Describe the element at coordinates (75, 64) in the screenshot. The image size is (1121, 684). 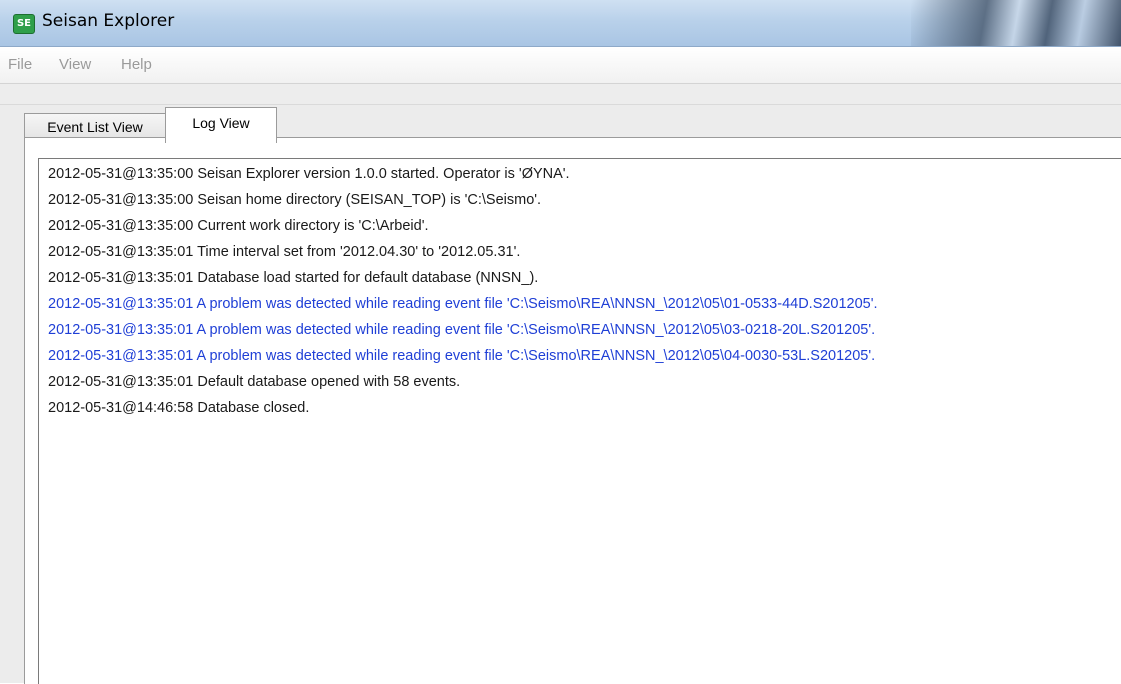
I see `menu-view: View` at that location.